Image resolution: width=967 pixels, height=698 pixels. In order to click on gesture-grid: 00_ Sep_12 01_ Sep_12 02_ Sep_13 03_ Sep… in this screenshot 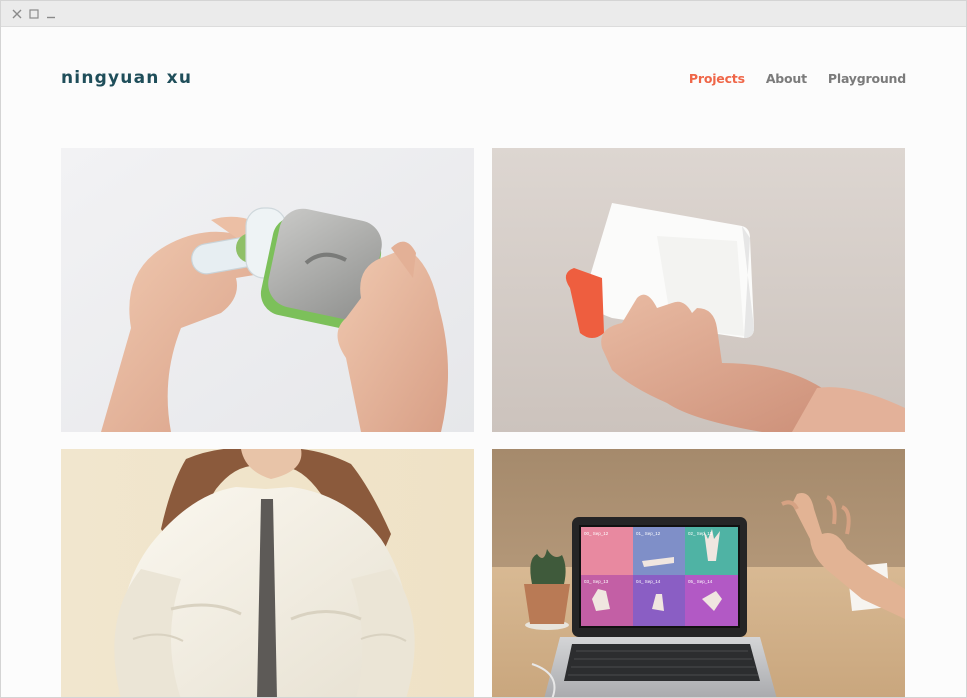, I will do `click(659, 576)`.